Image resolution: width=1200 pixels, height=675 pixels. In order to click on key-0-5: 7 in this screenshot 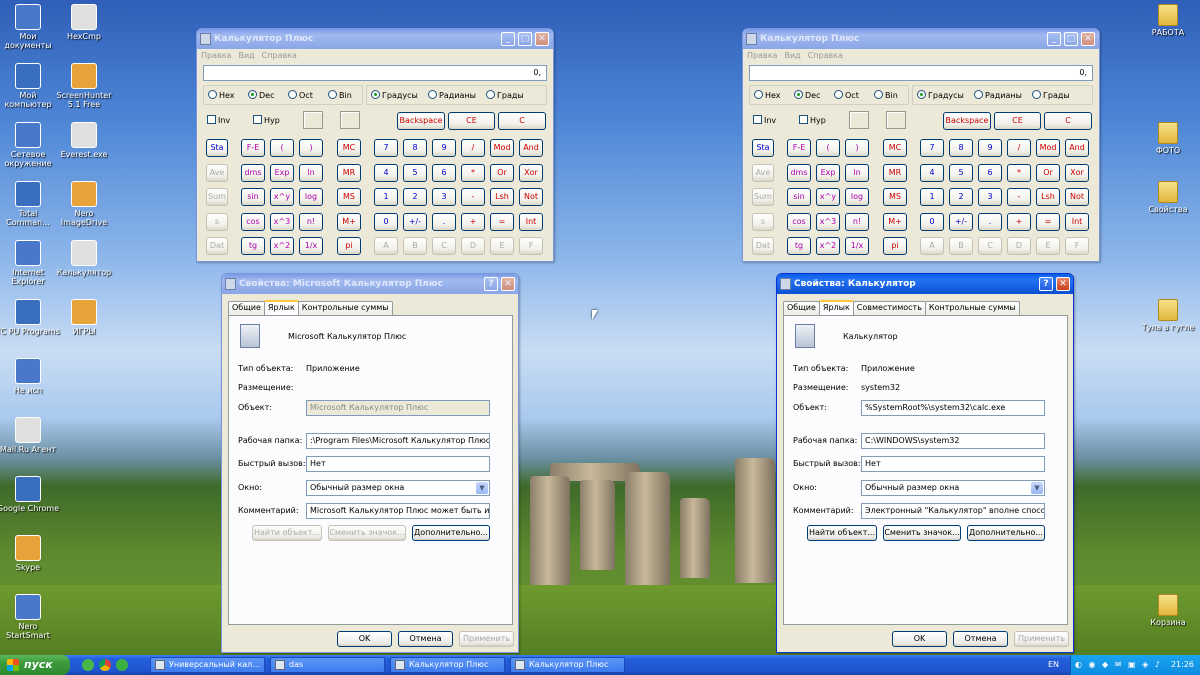, I will do `click(932, 148)`.